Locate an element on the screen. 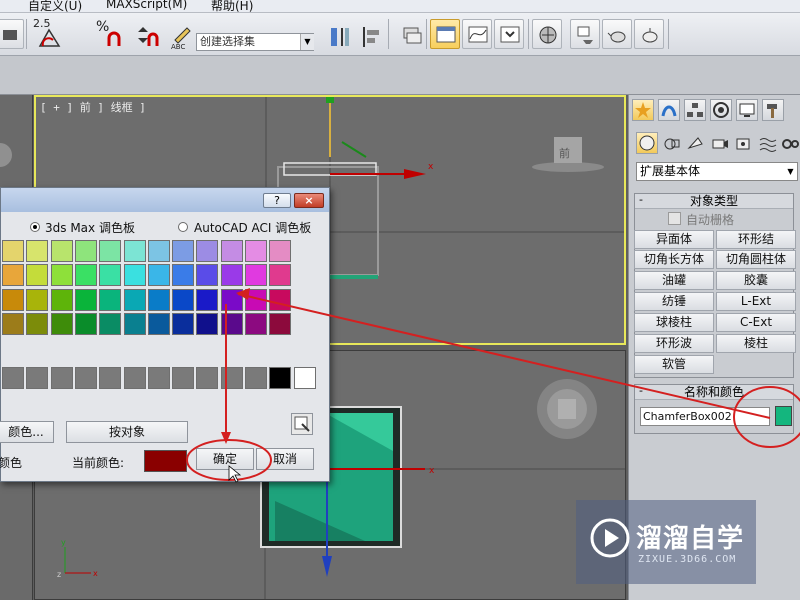 This screenshot has width=800, height=600. watermark-subtitle: ZIXUE.3D66.COM is located at coordinates (687, 559).